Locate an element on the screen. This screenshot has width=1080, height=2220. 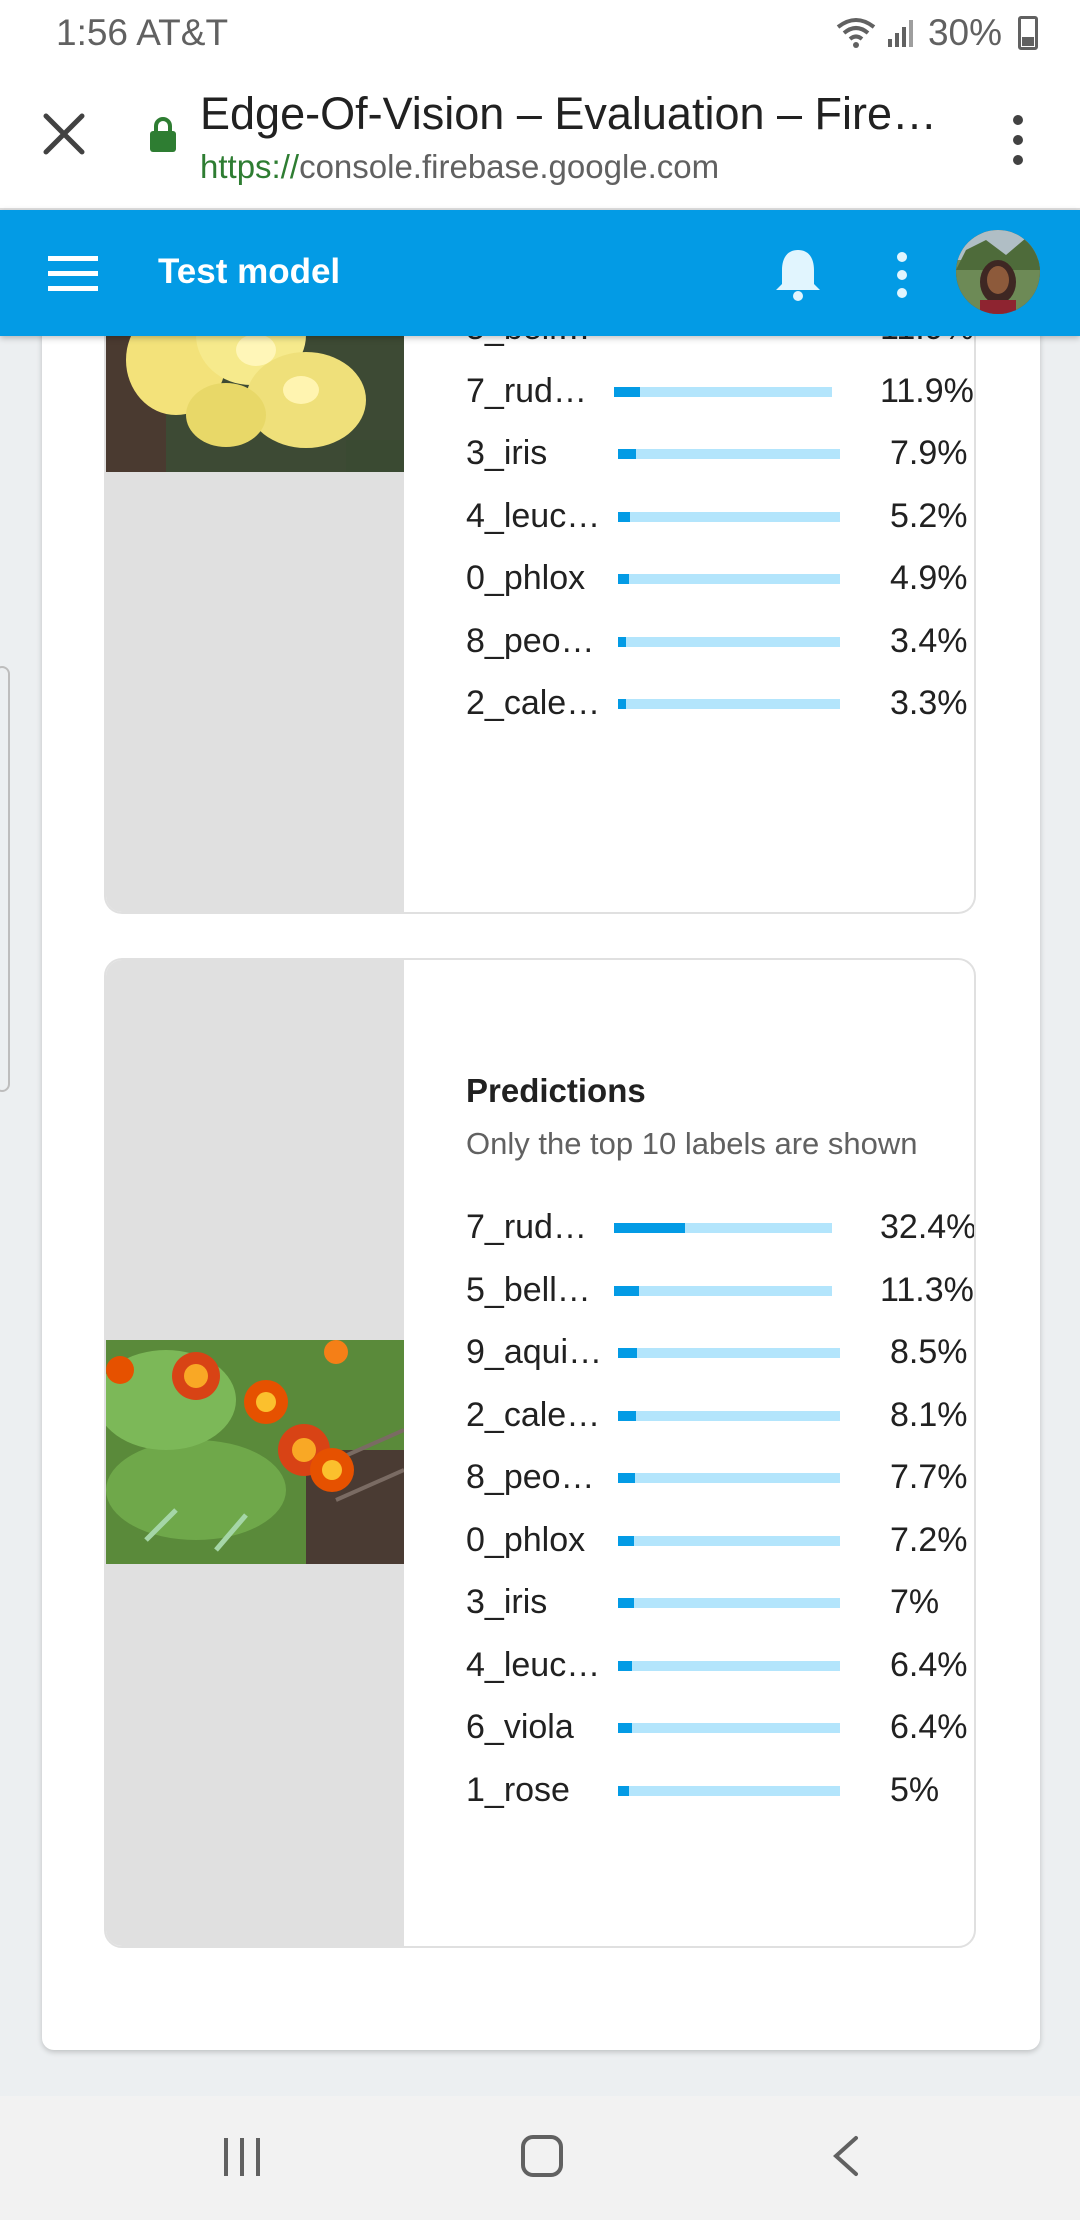
side-panel-handle is located at coordinates (5, 879).